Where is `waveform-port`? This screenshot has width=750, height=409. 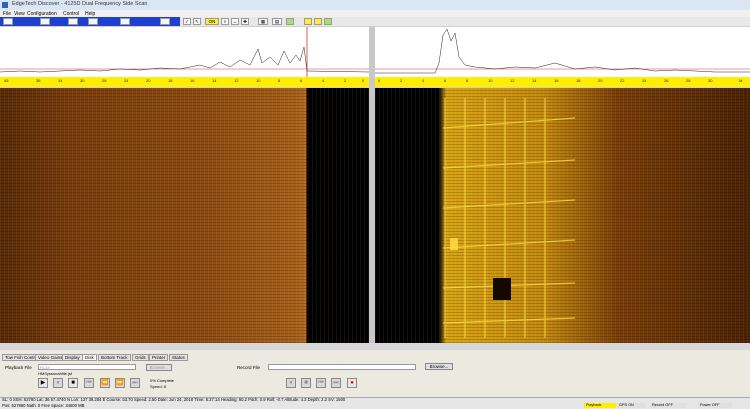 waveform-port is located at coordinates (185, 52).